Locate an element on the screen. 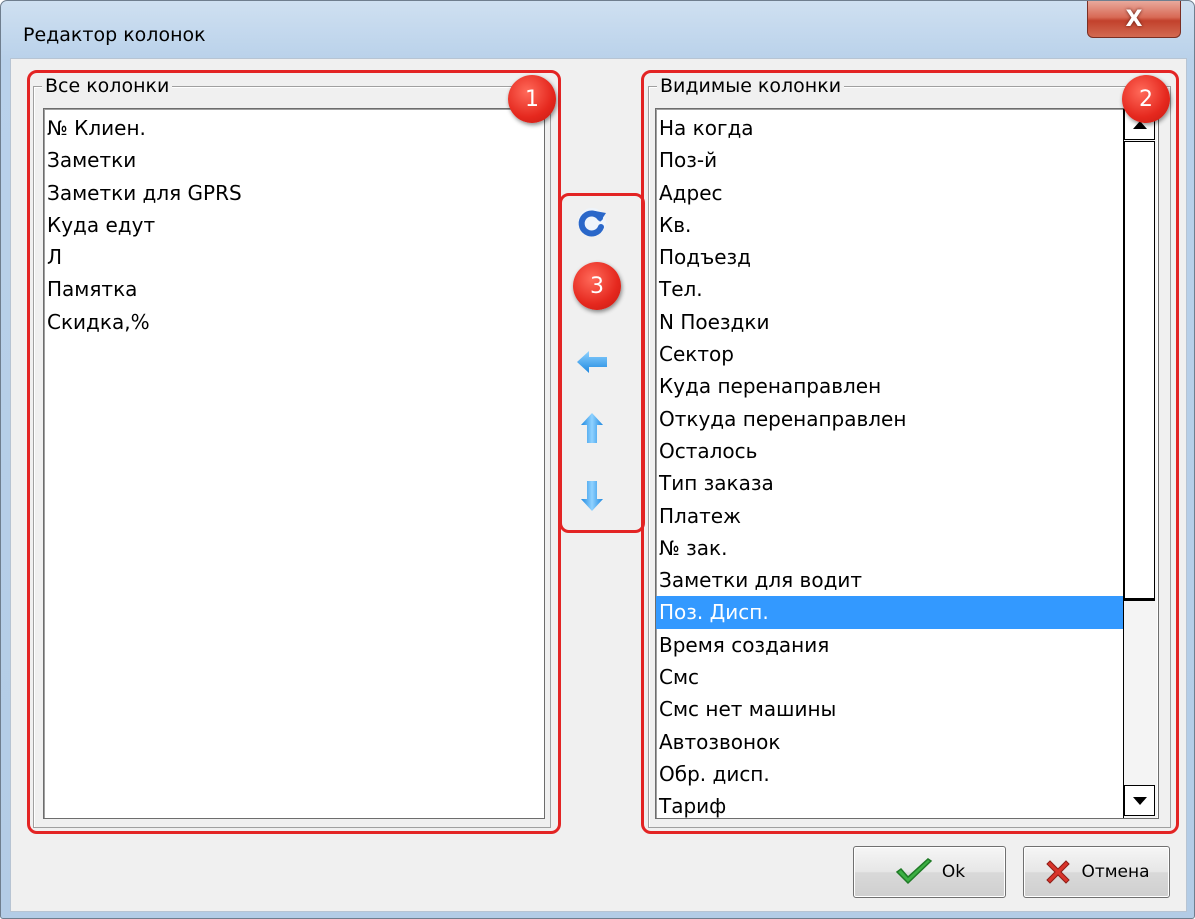  cancel-button: Отмена is located at coordinates (1096, 872).